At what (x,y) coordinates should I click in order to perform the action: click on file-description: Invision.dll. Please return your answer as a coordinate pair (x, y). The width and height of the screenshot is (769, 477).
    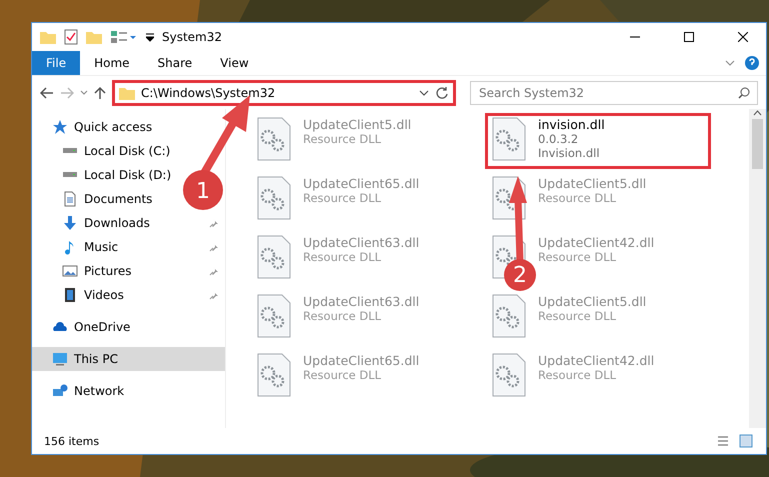
    Looking at the image, I should click on (569, 153).